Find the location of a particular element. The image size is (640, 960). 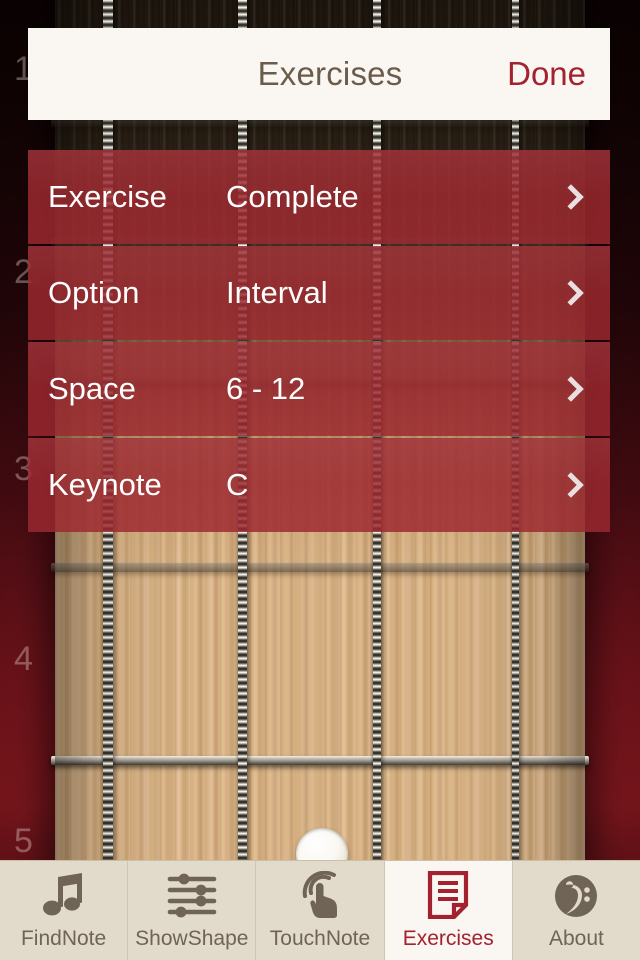

tab-label: Exercises is located at coordinates (448, 938).